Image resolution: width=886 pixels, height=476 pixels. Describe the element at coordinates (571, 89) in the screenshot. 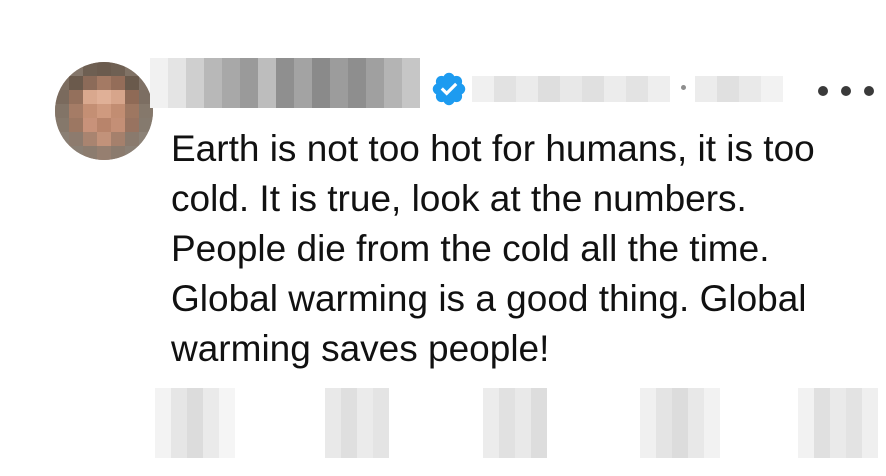

I see `author-handle` at that location.